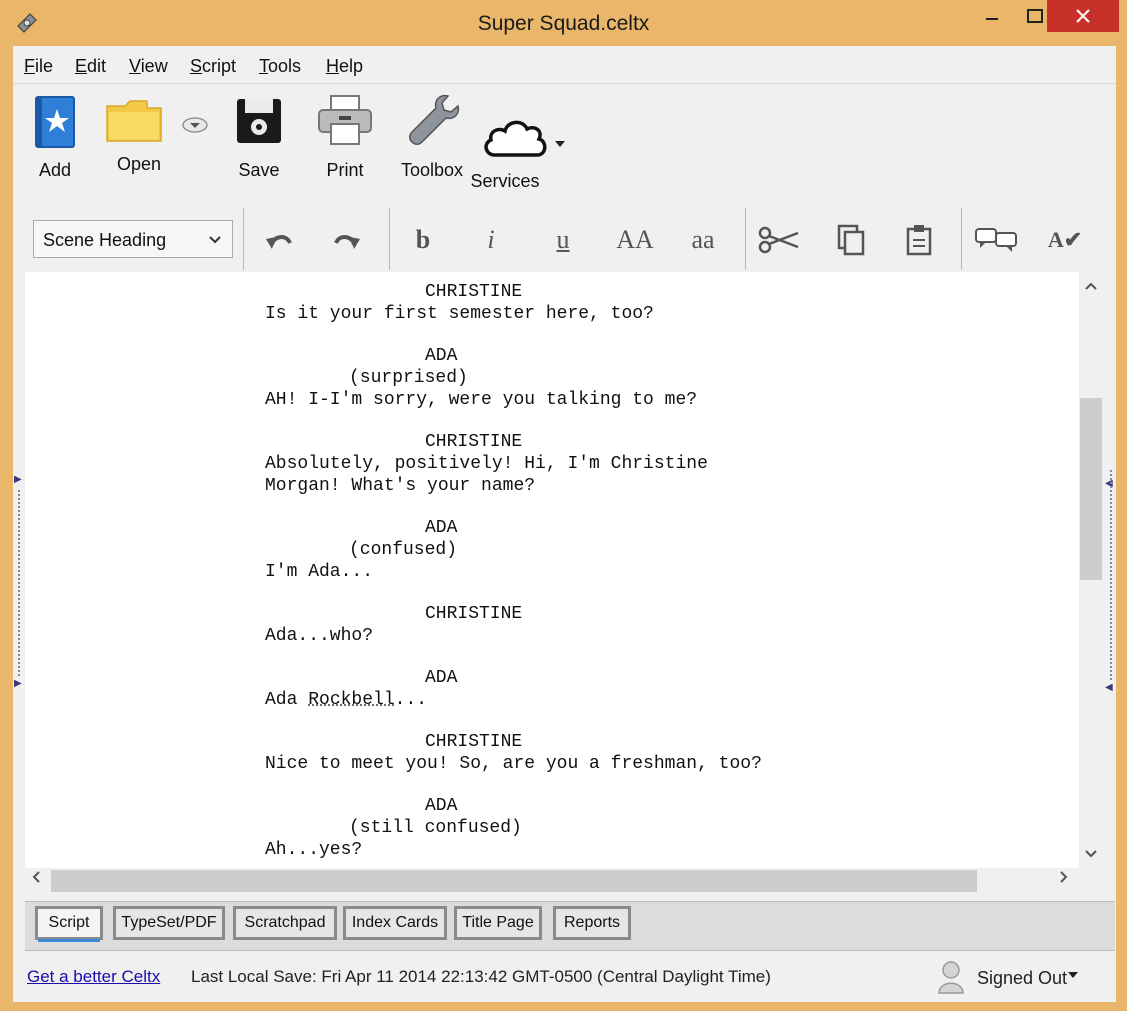  I want to click on script-line: ADA, so click(441, 806).